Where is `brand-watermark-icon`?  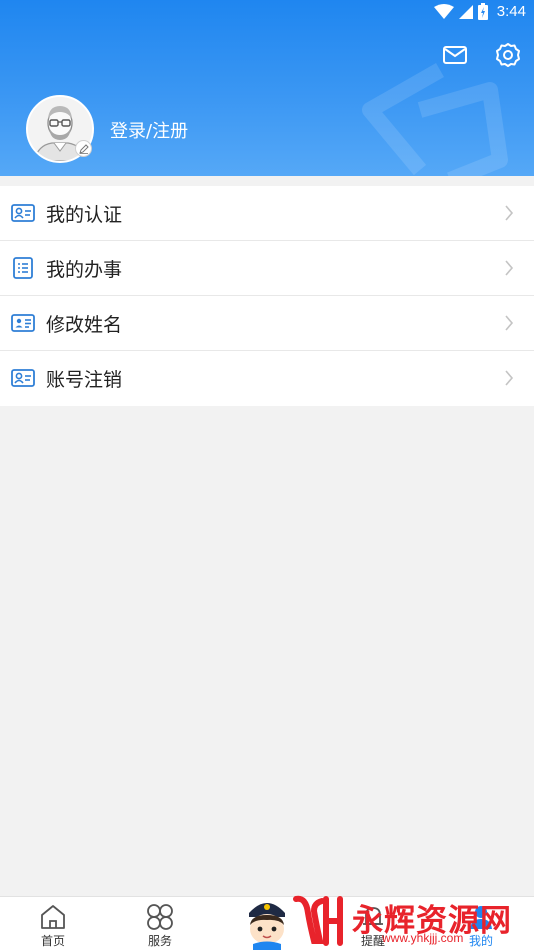 brand-watermark-icon is located at coordinates (435, 119).